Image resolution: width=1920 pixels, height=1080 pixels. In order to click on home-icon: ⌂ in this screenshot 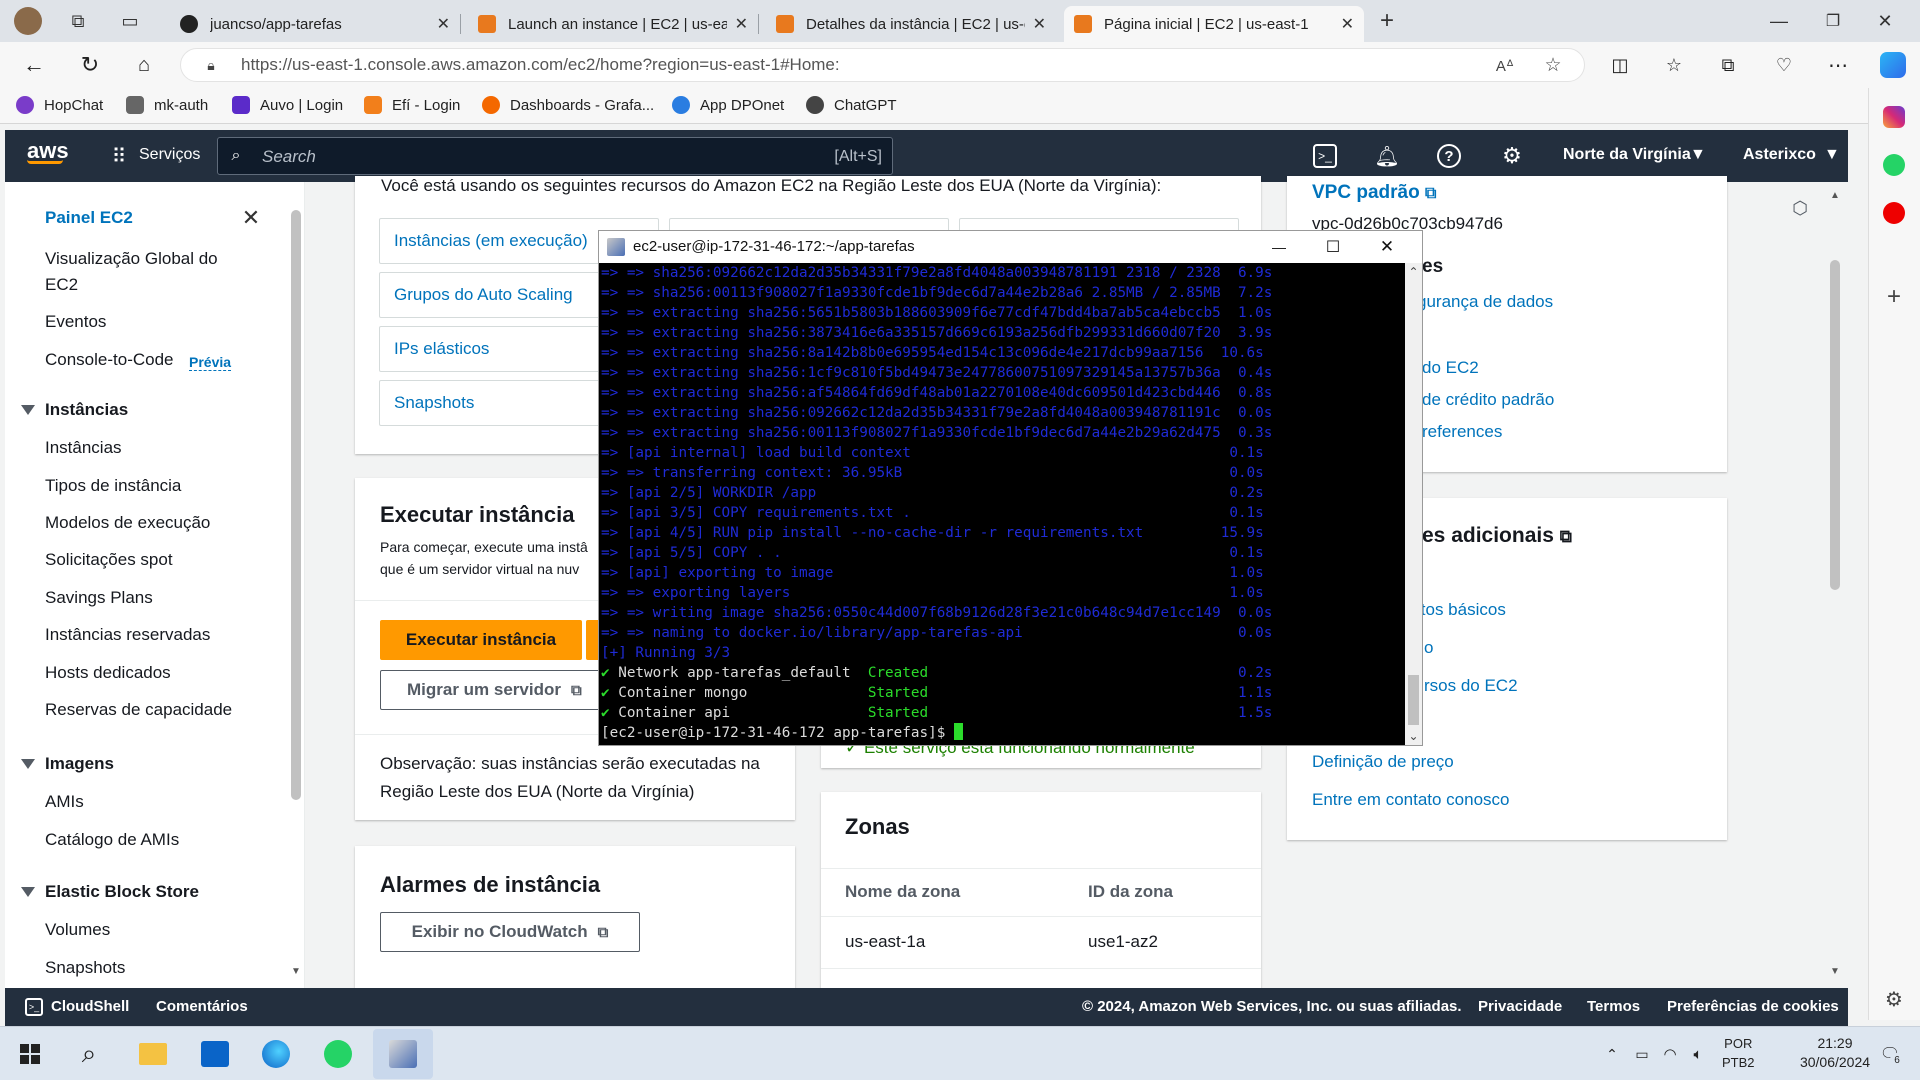, I will do `click(144, 65)`.